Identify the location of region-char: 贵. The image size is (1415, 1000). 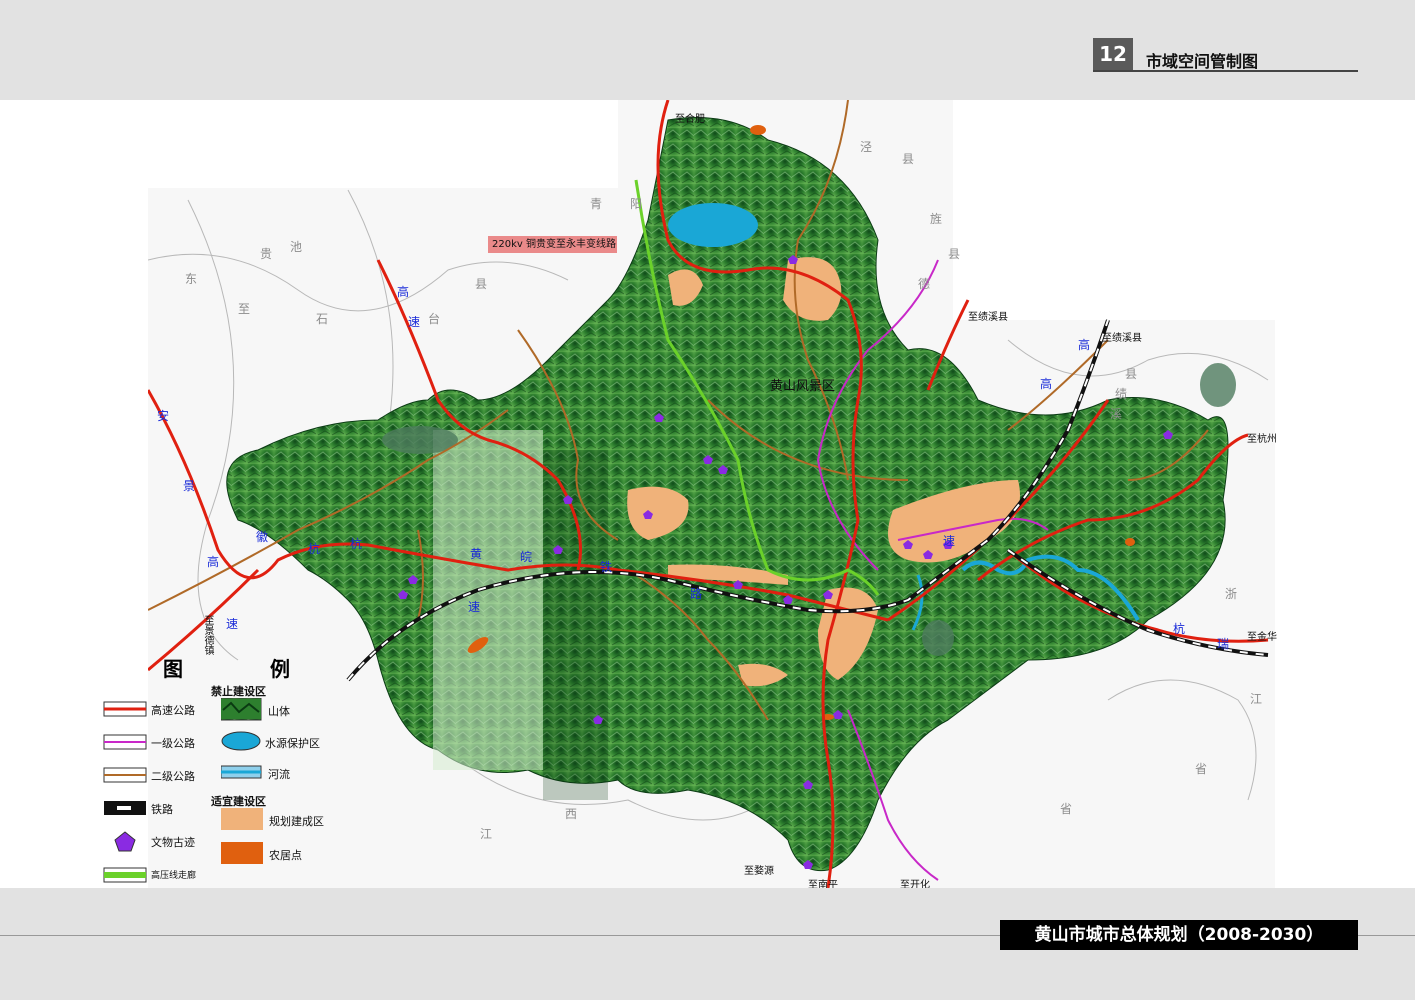
(266, 254).